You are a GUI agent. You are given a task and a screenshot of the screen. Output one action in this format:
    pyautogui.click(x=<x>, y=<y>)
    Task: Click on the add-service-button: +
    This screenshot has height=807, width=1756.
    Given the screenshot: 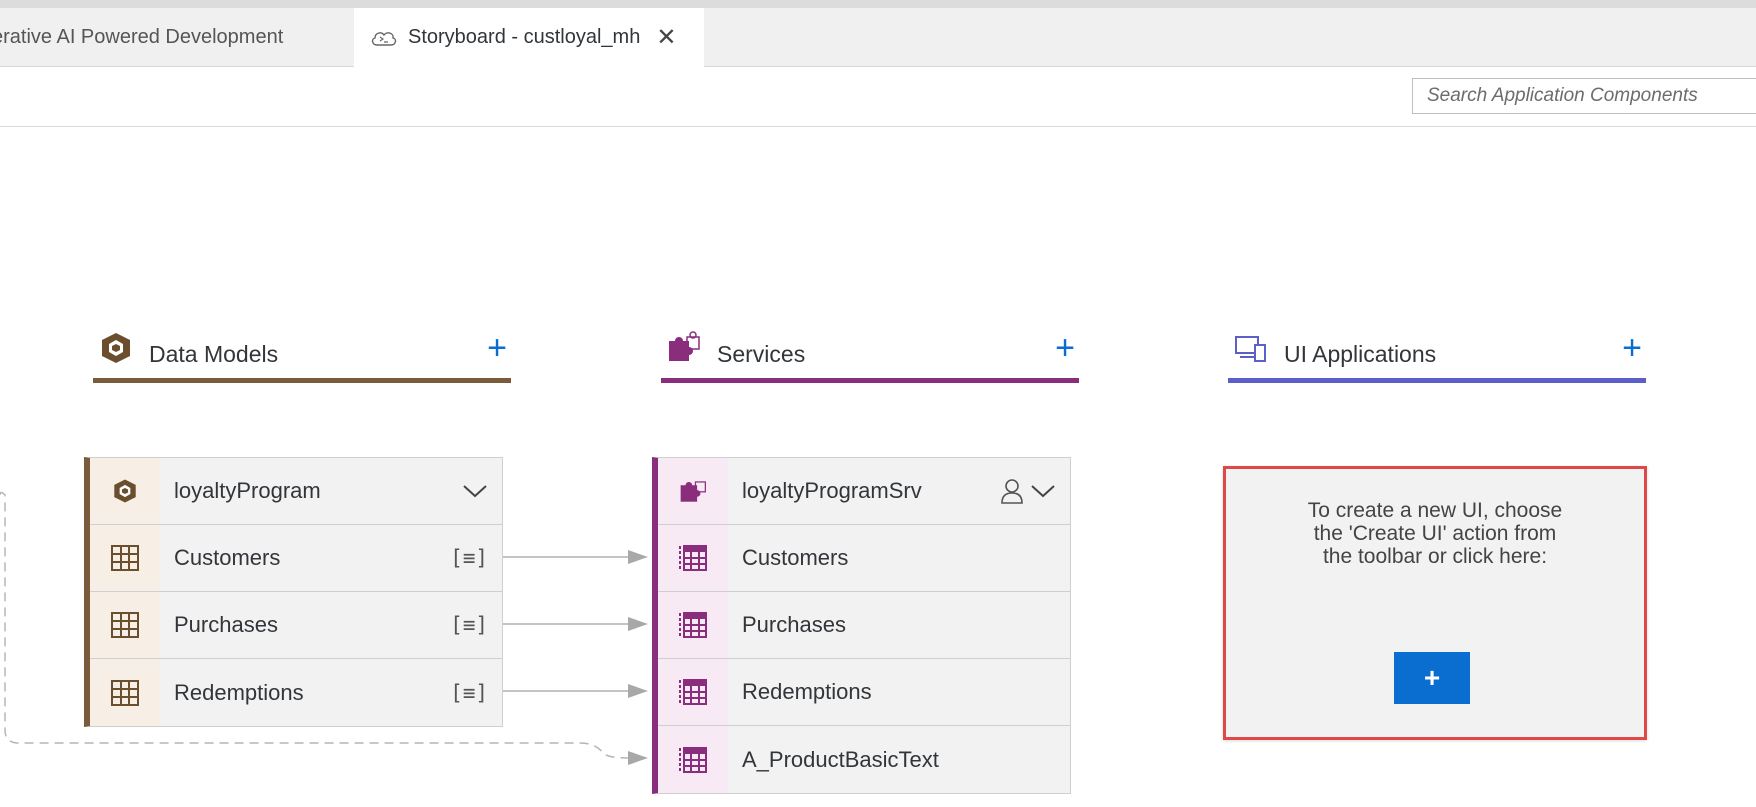 What is the action you would take?
    pyautogui.click(x=1065, y=348)
    